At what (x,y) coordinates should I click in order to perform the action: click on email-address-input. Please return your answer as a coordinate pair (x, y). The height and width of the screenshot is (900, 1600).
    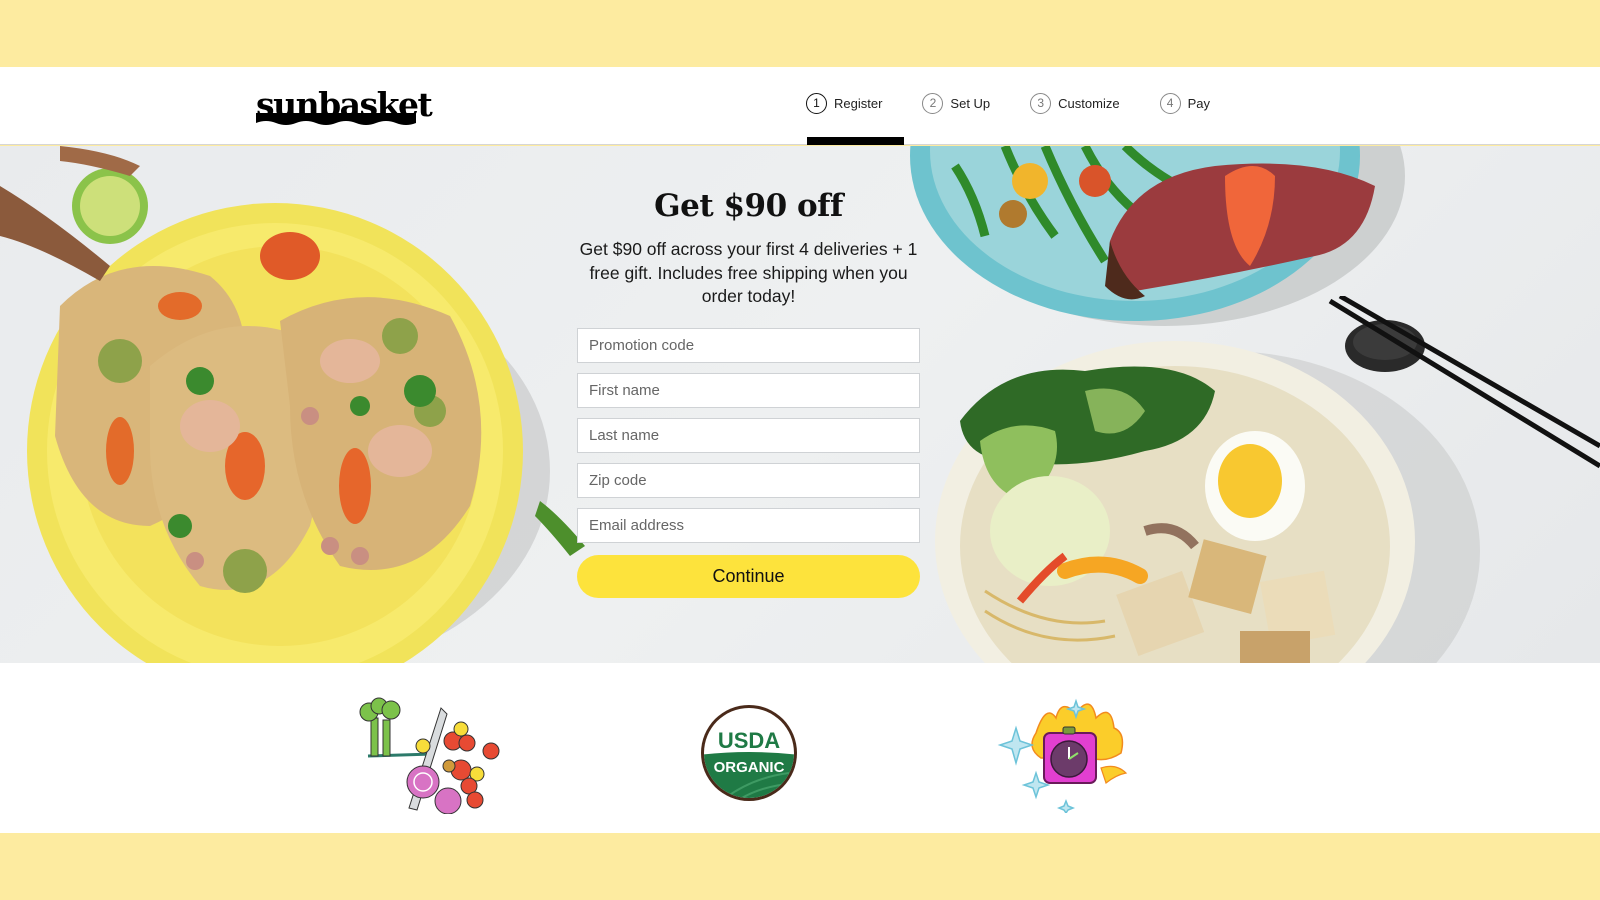
    Looking at the image, I should click on (748, 525).